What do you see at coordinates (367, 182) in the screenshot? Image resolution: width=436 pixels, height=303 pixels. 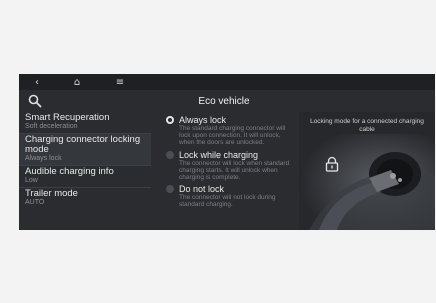 I see `charging-plug-illustration` at bounding box center [367, 182].